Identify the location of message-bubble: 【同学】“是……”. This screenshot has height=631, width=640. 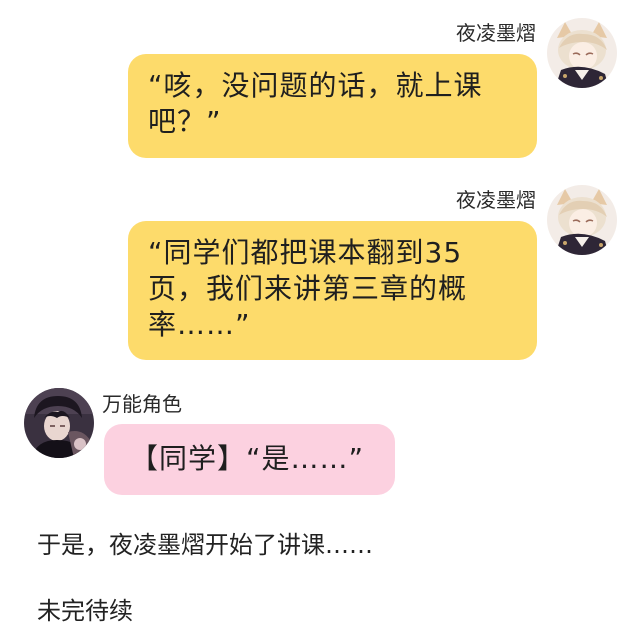
(249, 459).